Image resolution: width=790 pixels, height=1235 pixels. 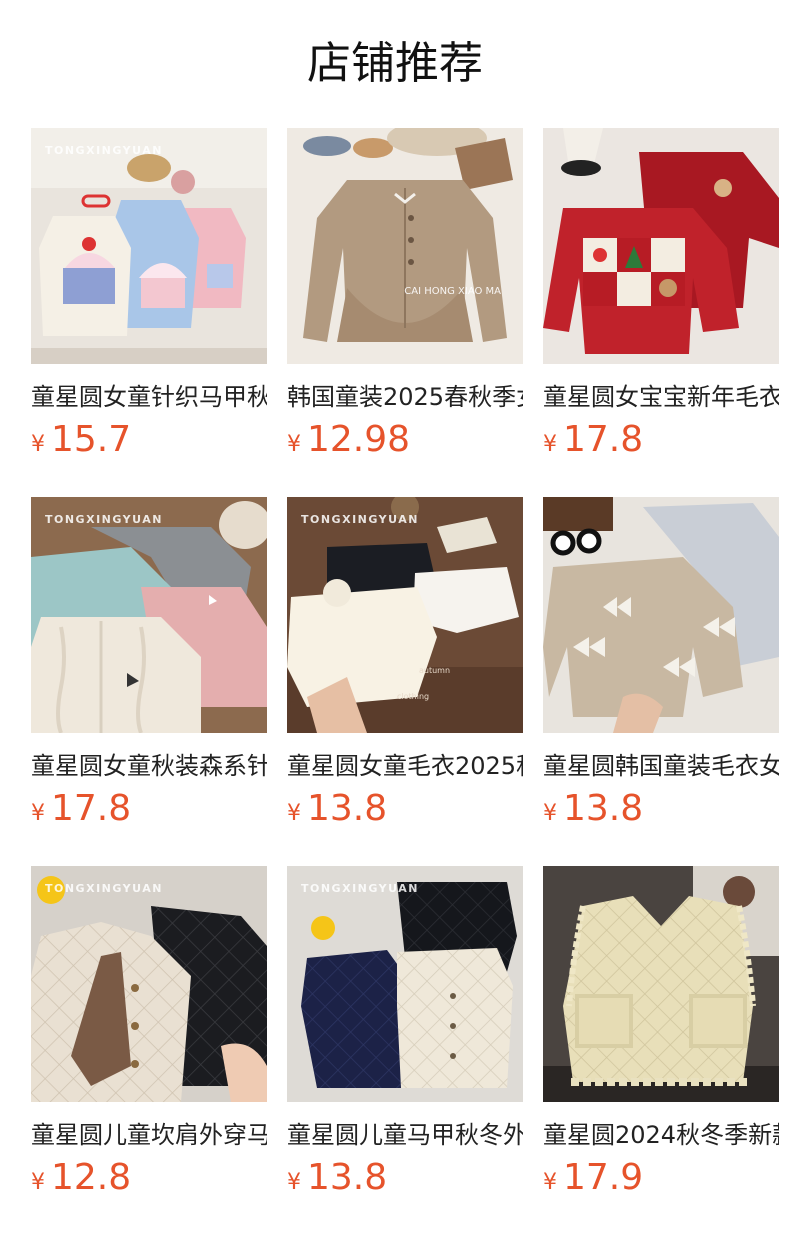 I want to click on watermark: CAI HONG XIAO MA, so click(x=452, y=291).